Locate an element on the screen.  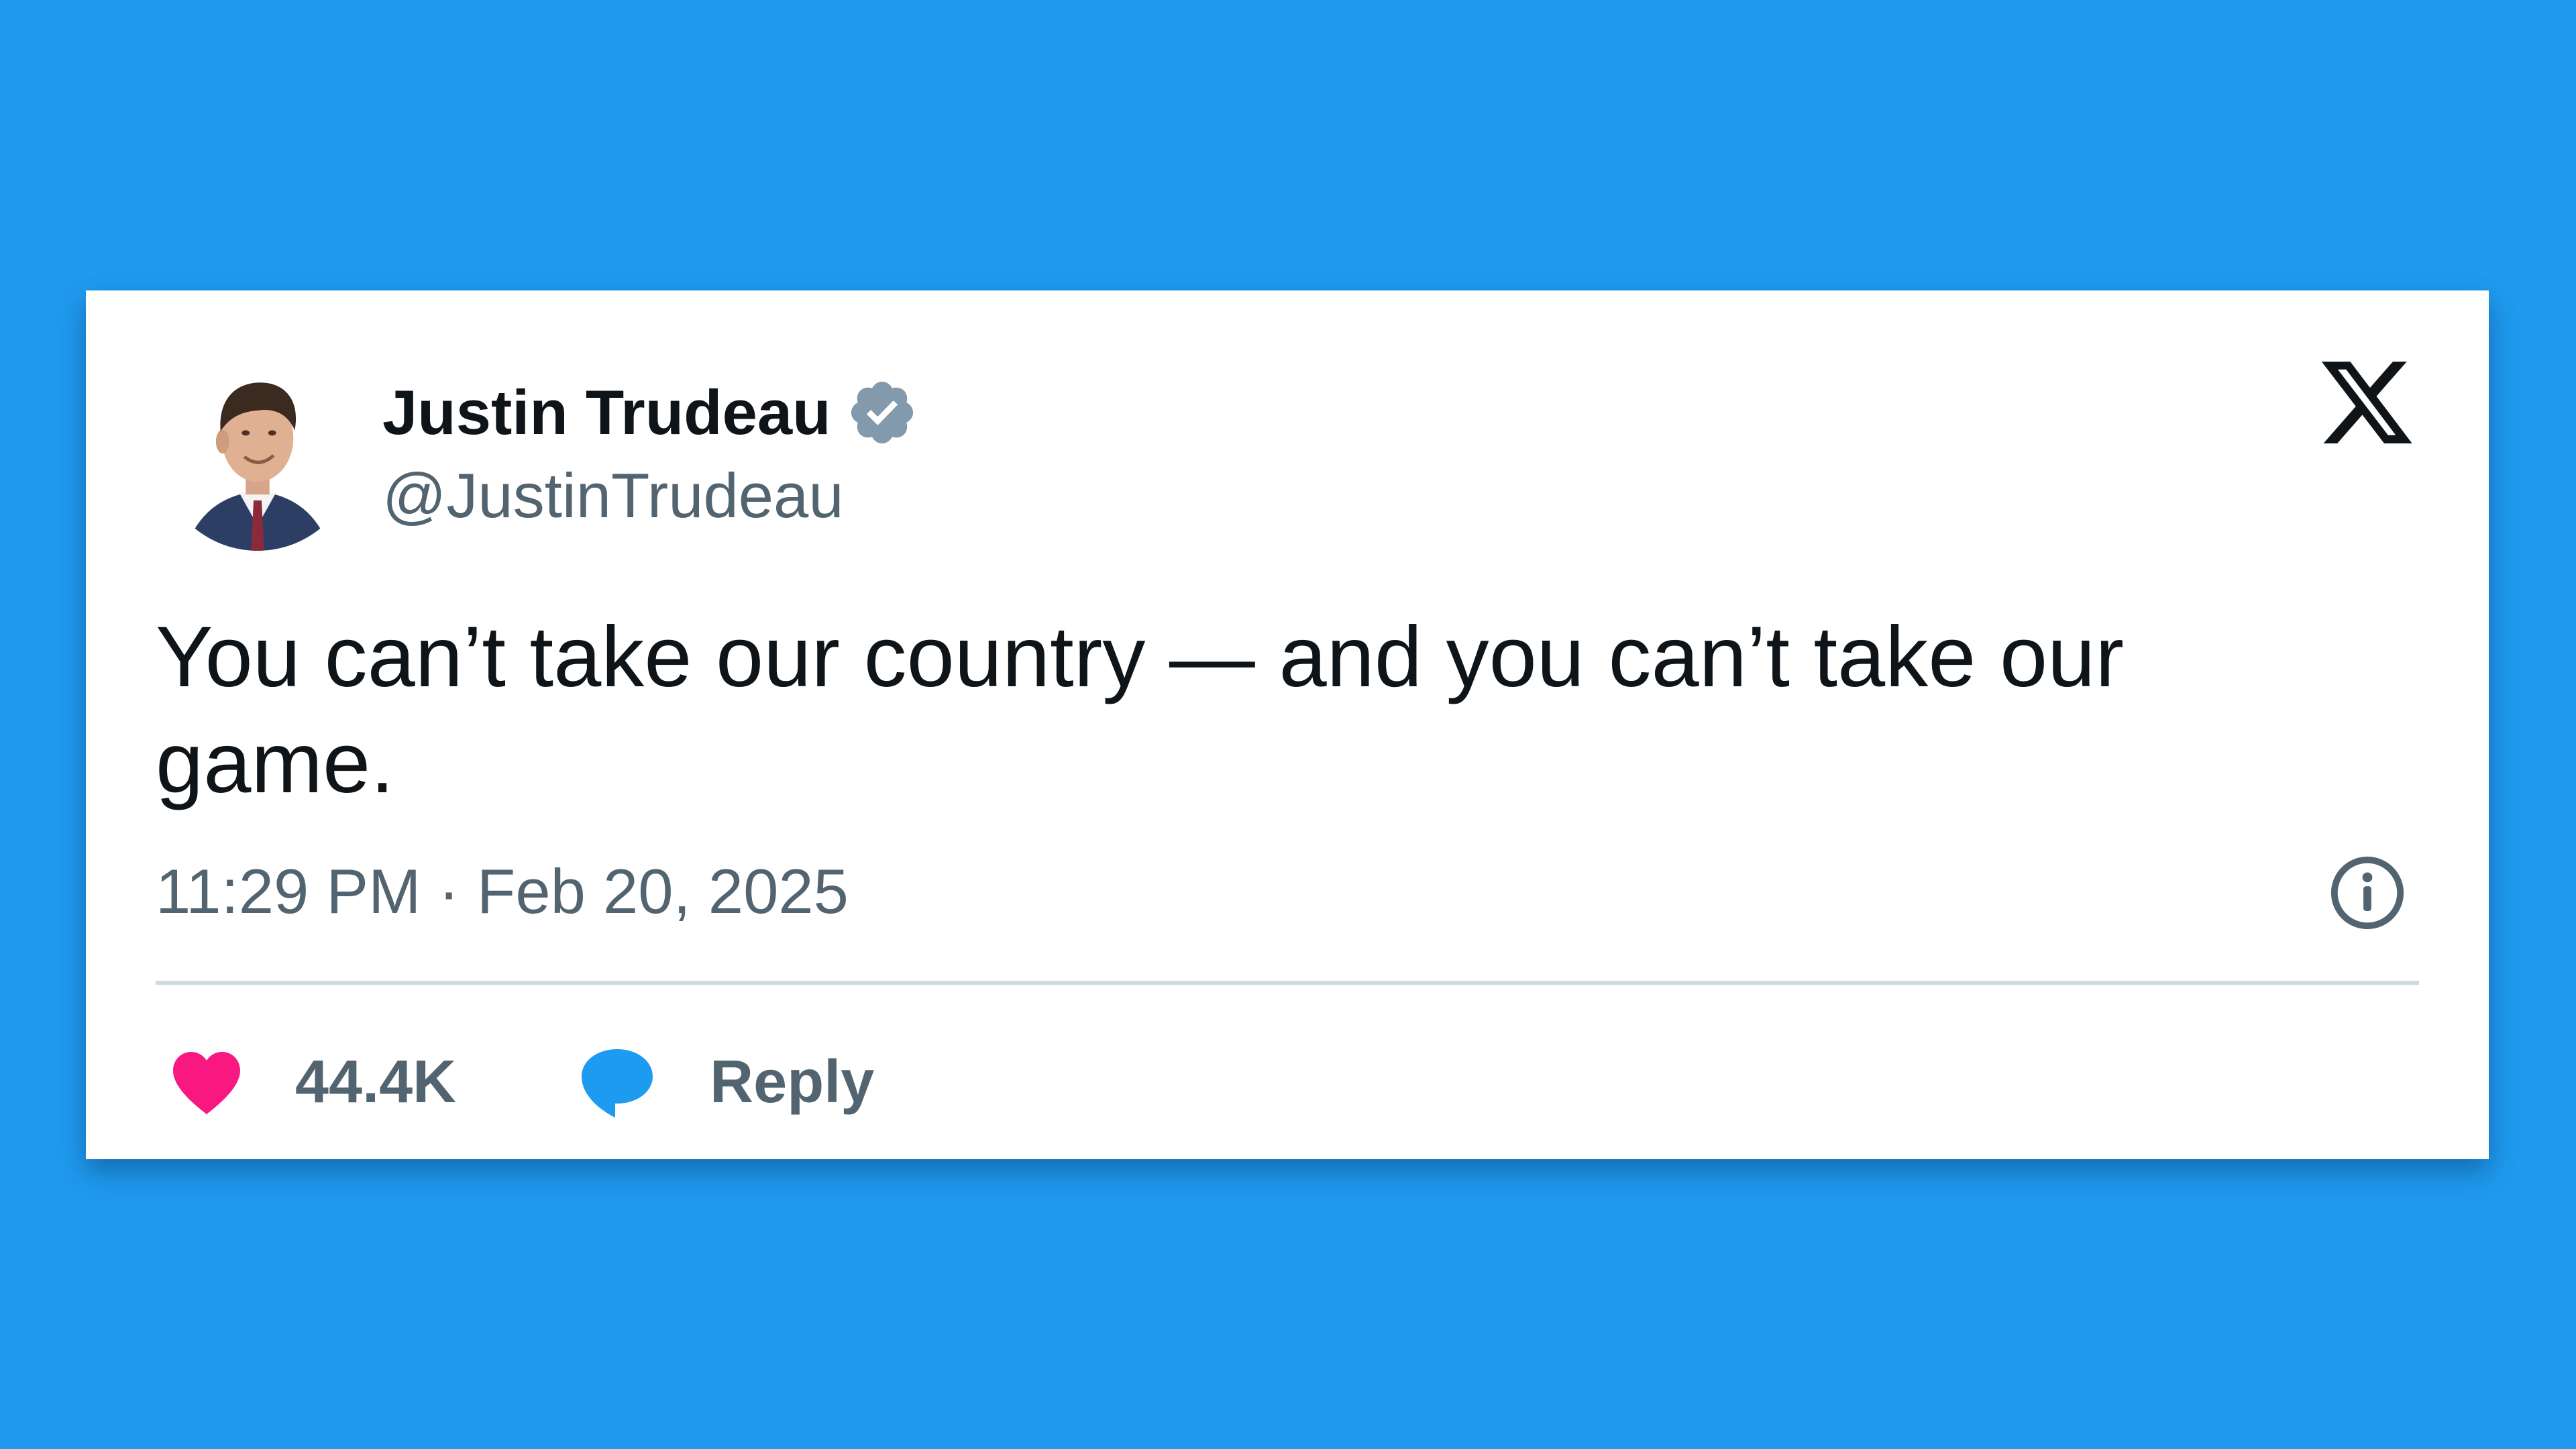
avatar-image is located at coordinates (257, 451).